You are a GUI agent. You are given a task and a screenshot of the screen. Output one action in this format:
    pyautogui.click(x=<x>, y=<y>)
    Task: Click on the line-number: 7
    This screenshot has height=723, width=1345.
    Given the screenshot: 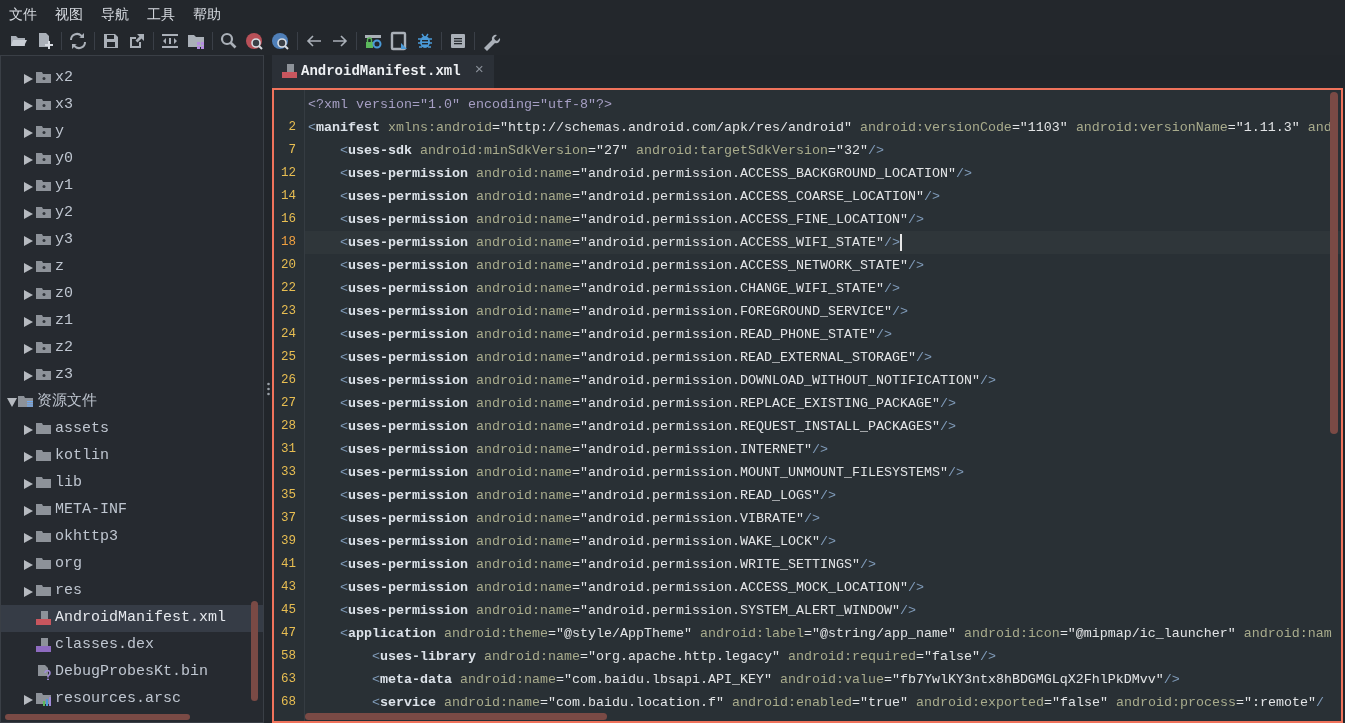 What is the action you would take?
    pyautogui.click(x=292, y=150)
    